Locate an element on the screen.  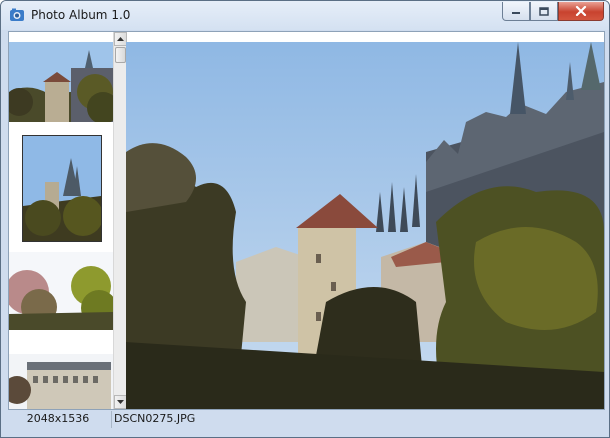
thumbnail-tree-image is located at coordinates (61, 291).